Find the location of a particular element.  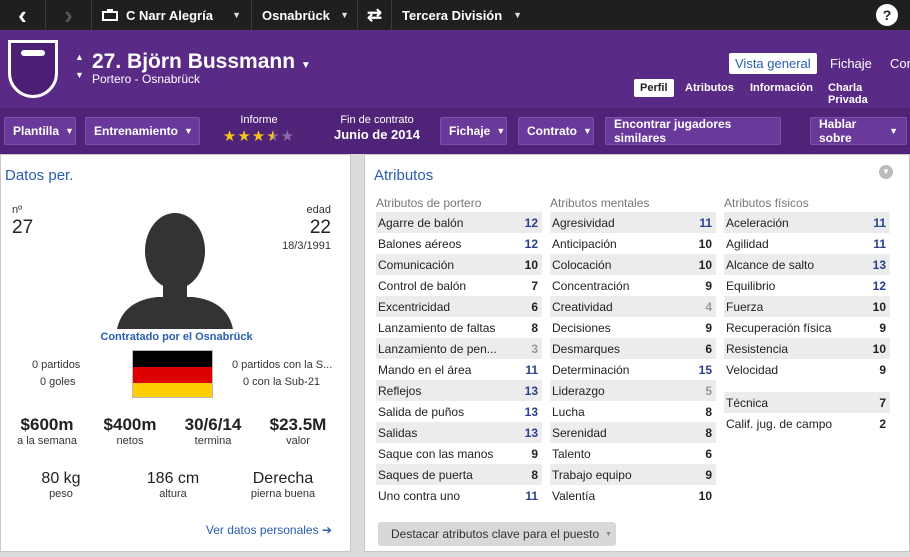

attribute-name: Uno contra uno is located at coordinates (419, 495).